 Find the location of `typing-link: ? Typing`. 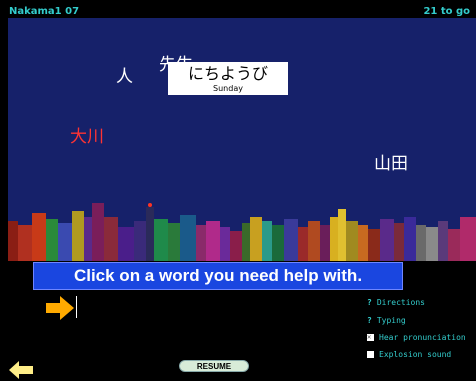

typing-link: ? Typing is located at coordinates (386, 320).